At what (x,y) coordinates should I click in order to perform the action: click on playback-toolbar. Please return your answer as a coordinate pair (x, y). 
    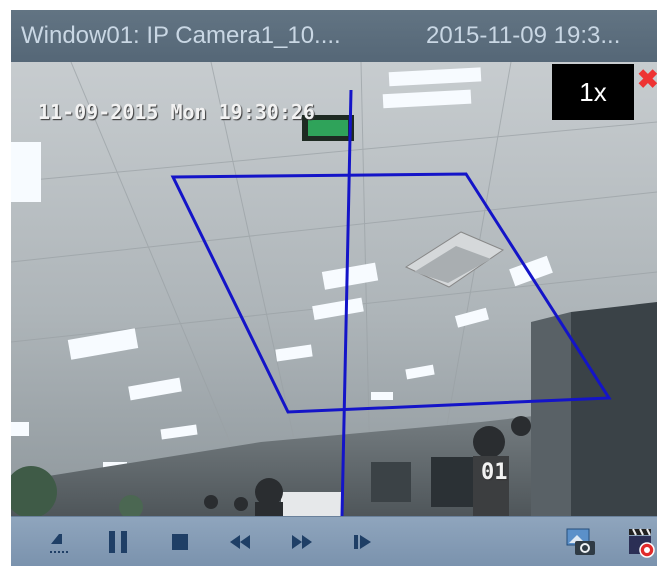
    Looking at the image, I should click on (334, 541).